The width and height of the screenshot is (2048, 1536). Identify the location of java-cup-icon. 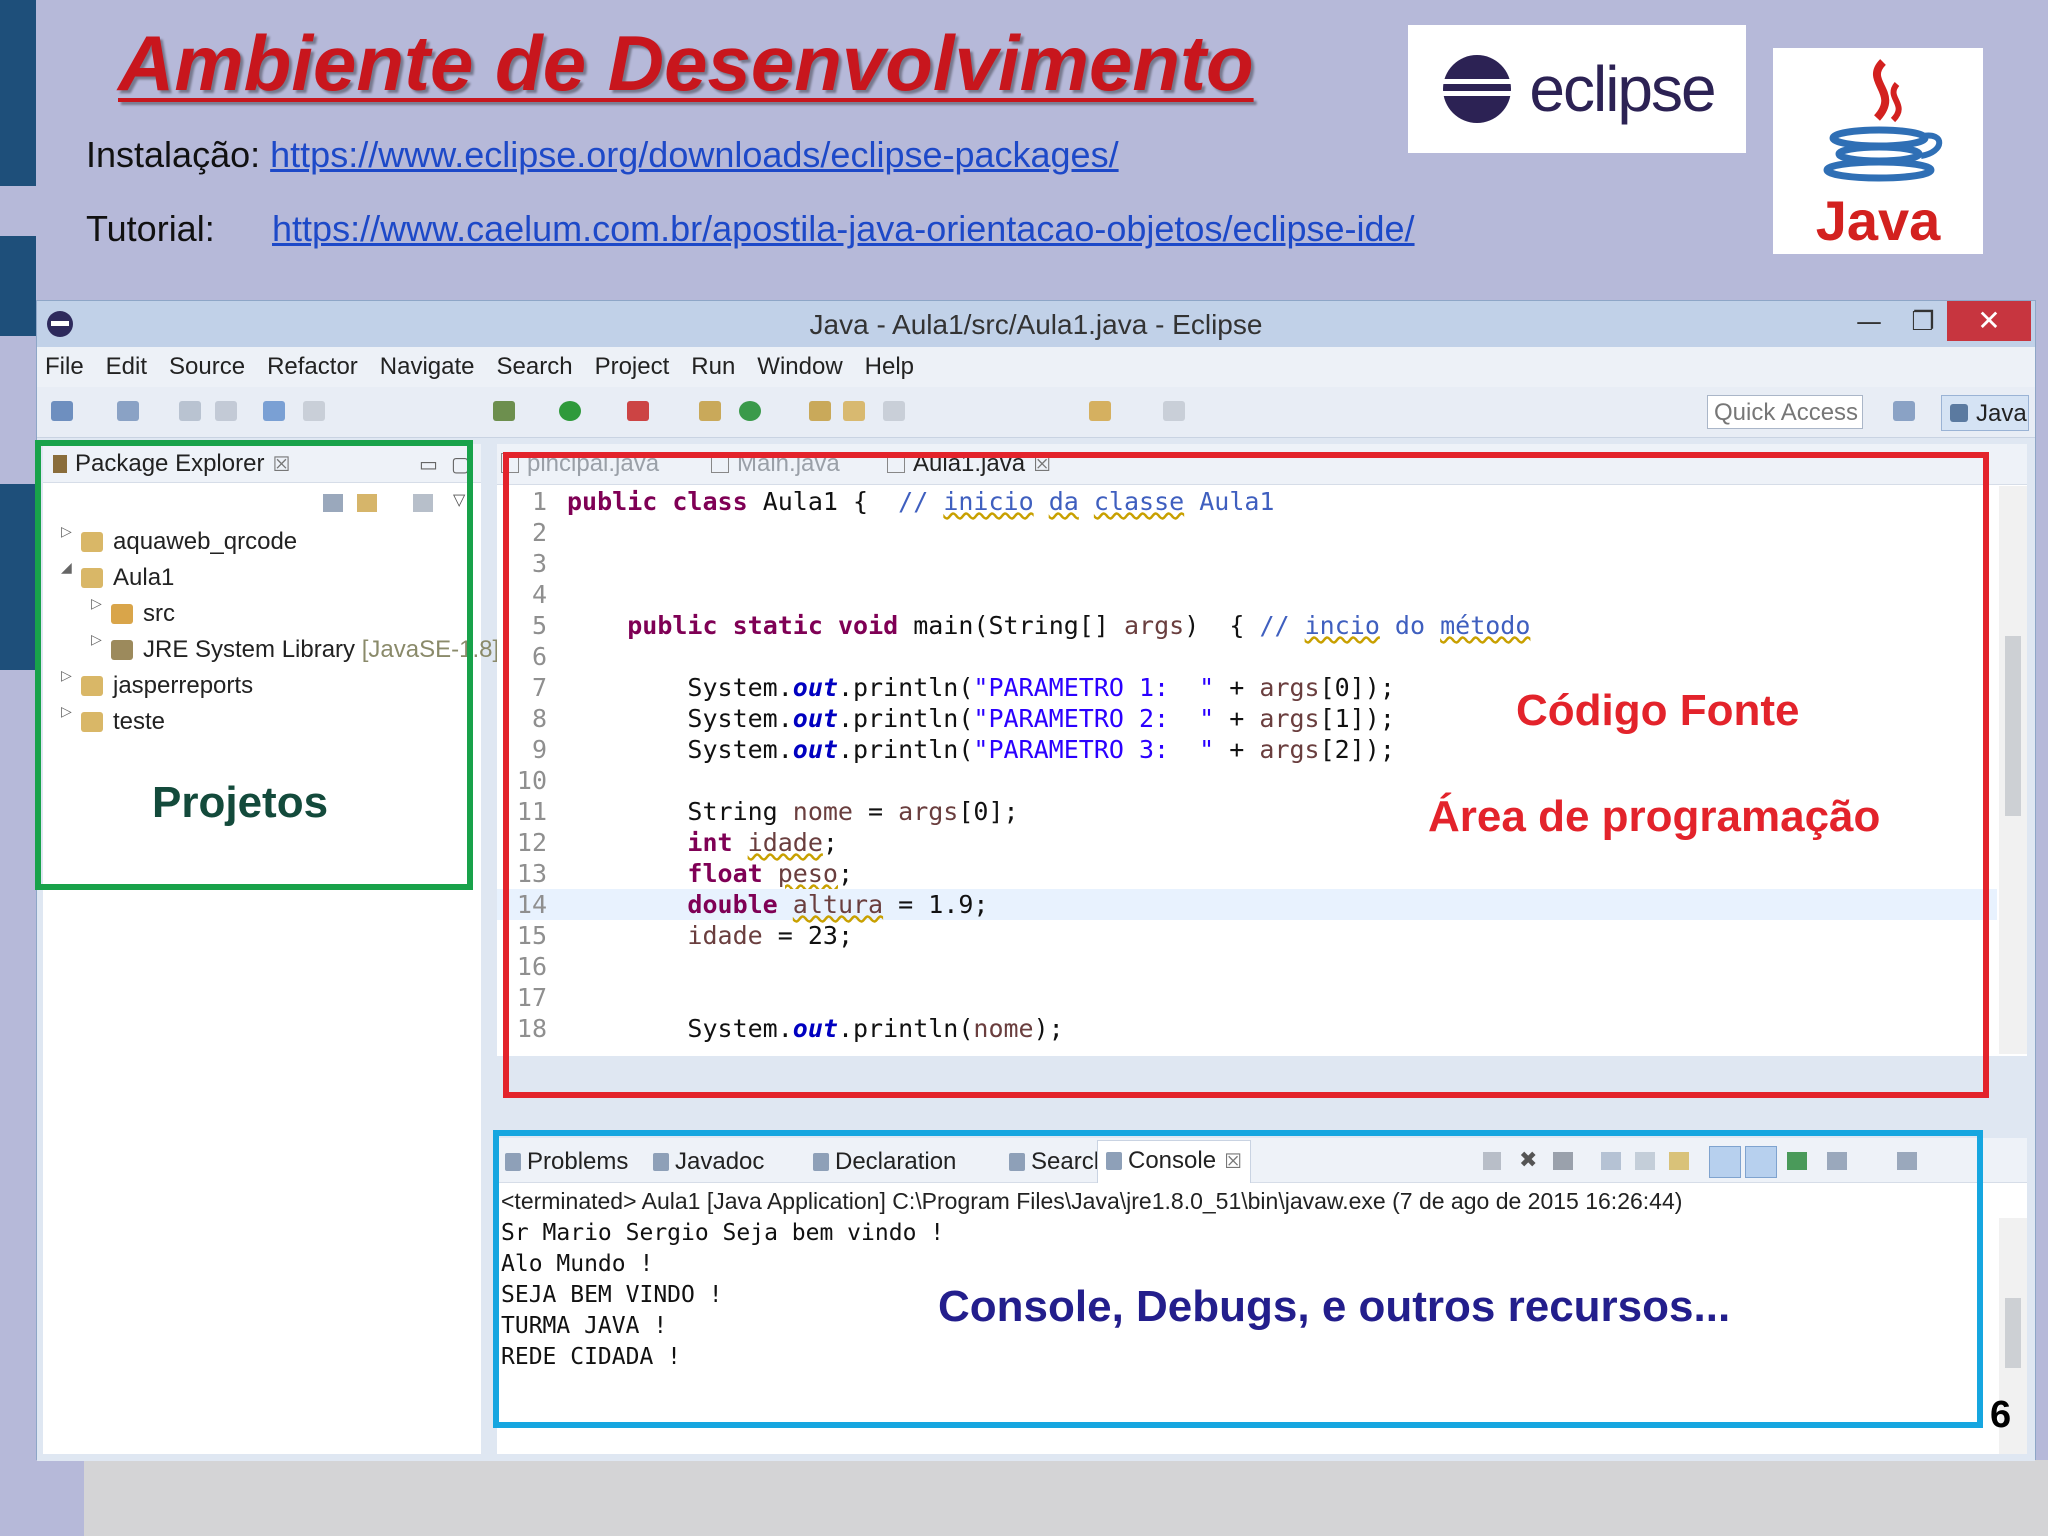
(1883, 120).